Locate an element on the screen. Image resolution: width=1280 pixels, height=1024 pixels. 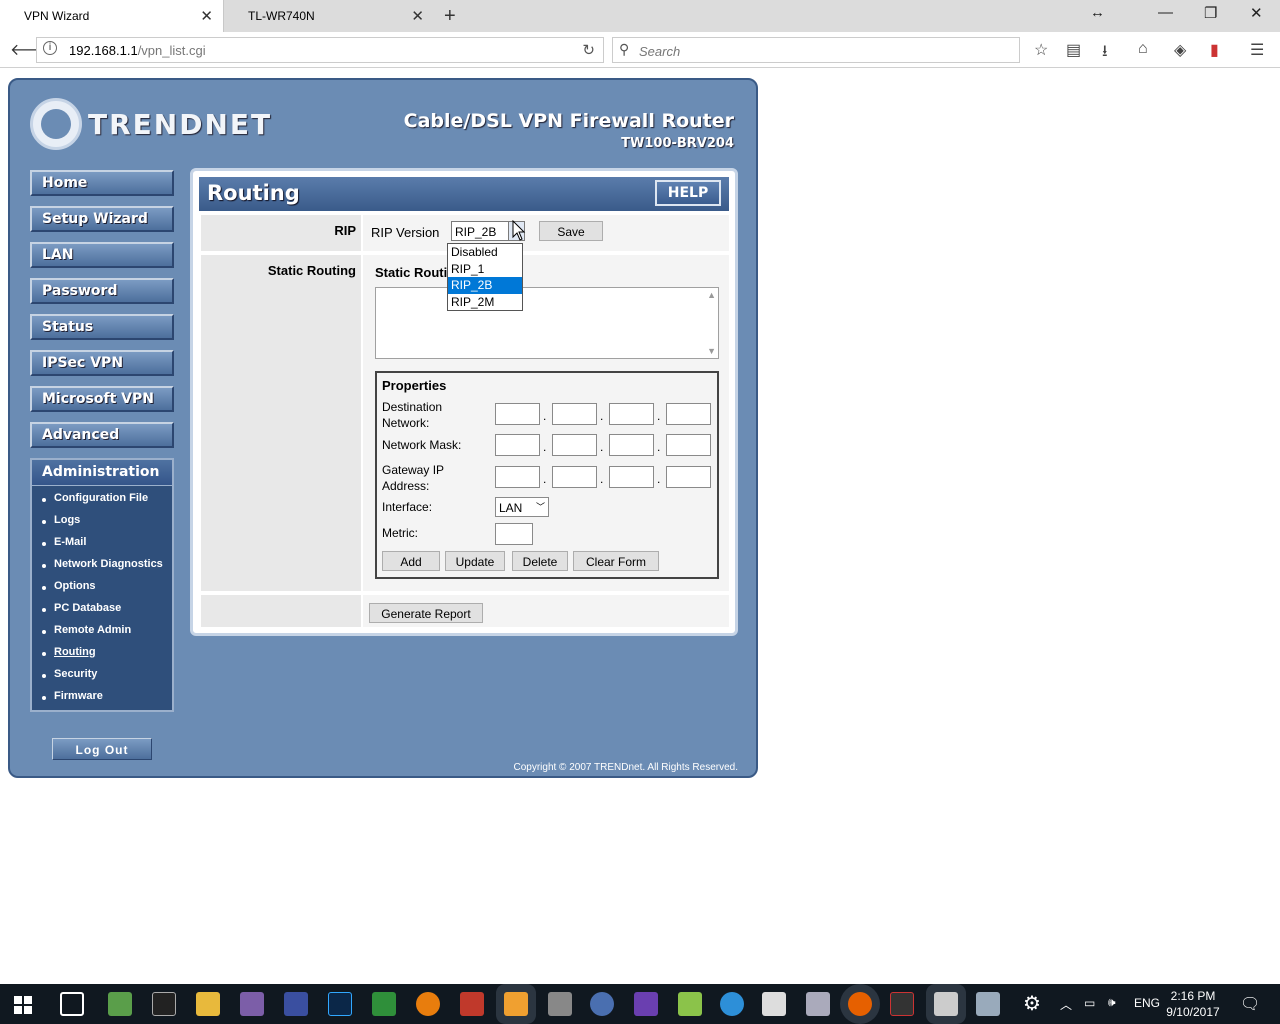
menu-administration: Administration is located at coordinates (102, 473).